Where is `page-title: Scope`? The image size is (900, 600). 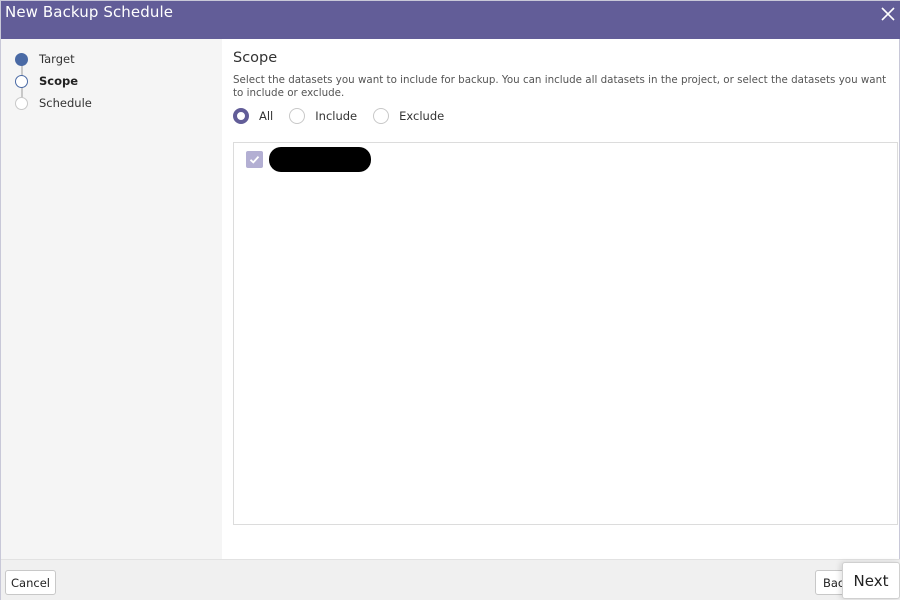 page-title: Scope is located at coordinates (255, 58).